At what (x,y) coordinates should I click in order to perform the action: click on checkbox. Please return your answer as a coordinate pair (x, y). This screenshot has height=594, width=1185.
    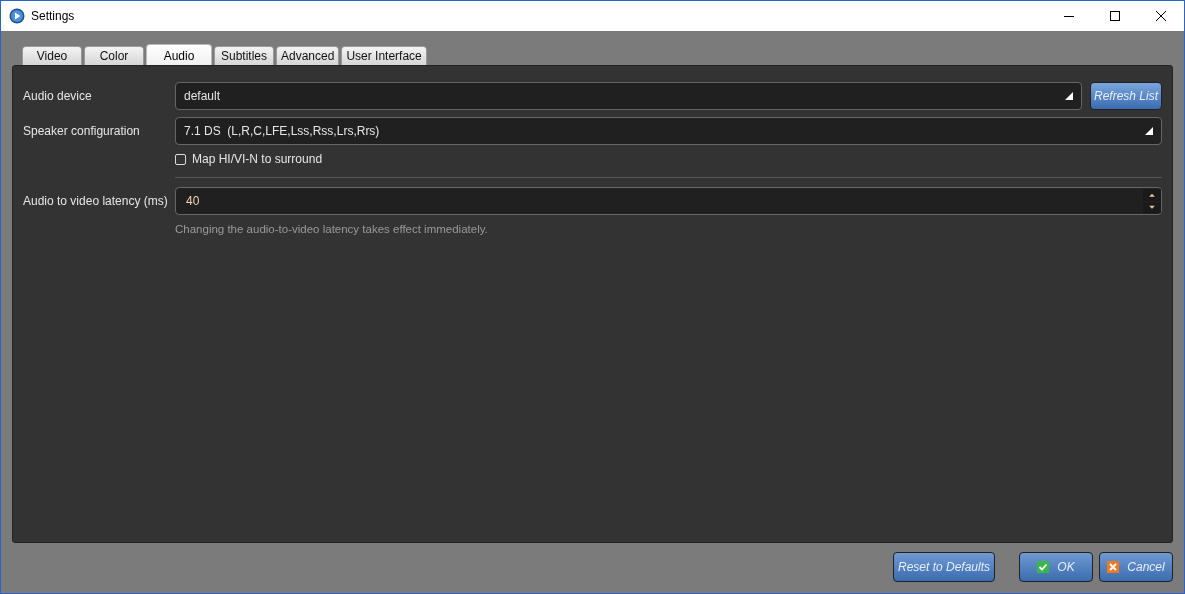
    Looking at the image, I should click on (180, 159).